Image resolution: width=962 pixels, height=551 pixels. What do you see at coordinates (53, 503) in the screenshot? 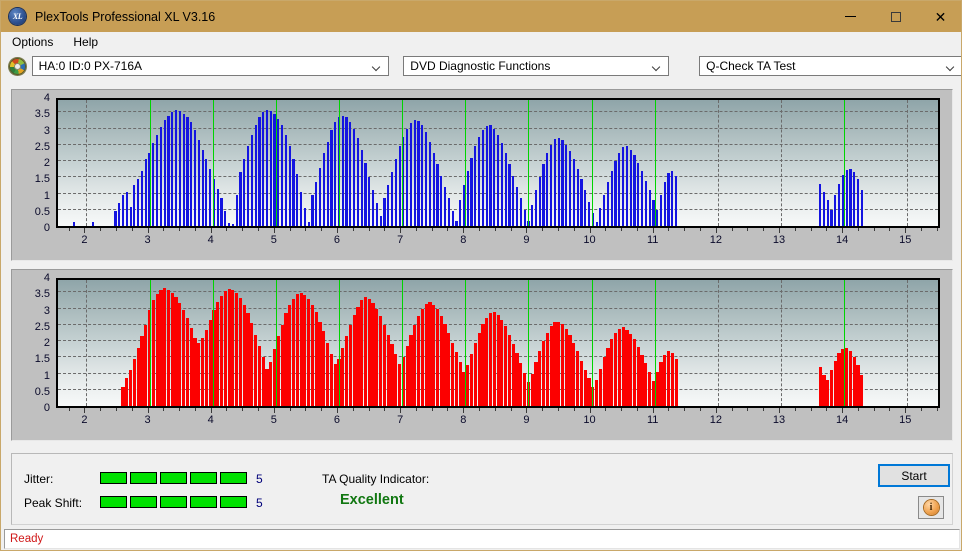
I see `peak-shift-label: Peak Shift:` at bounding box center [53, 503].